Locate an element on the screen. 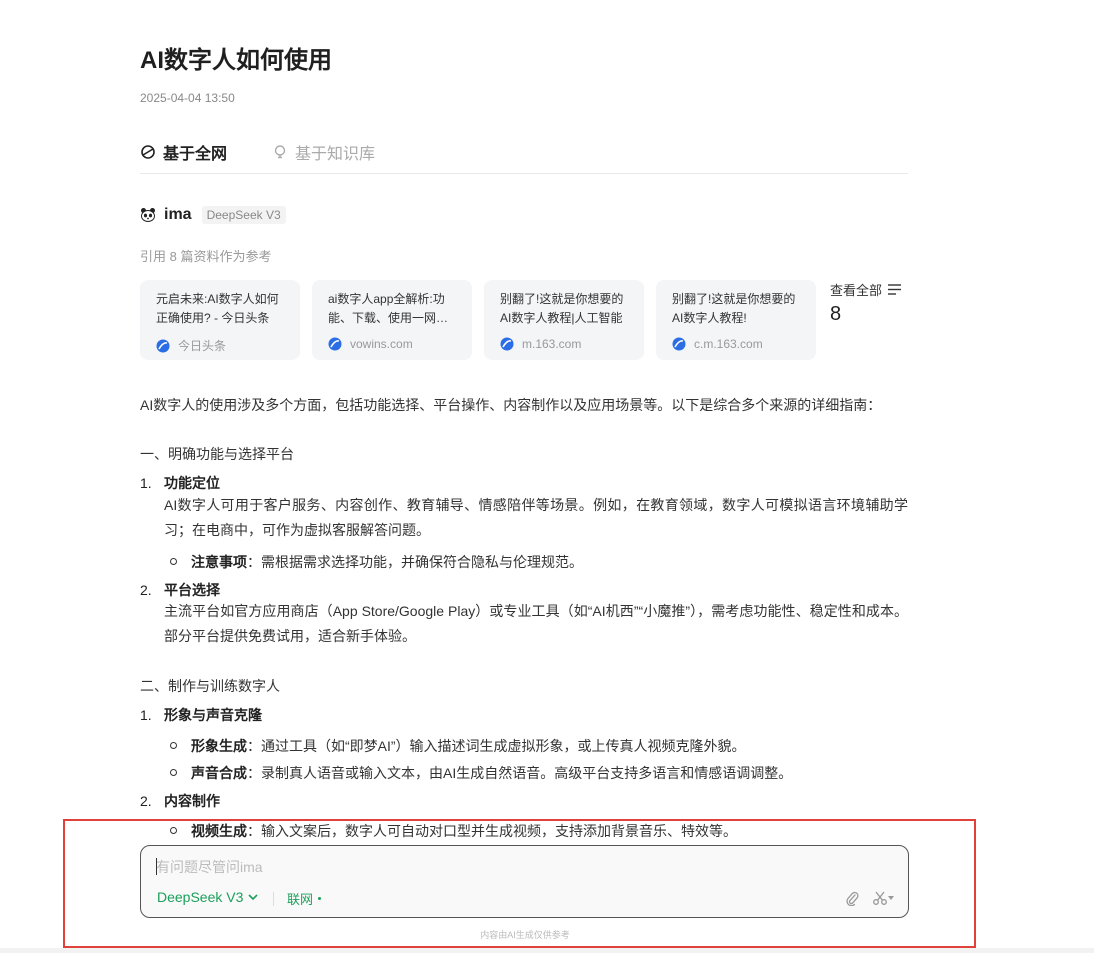 The width and height of the screenshot is (1094, 953). assistant-header: ima DeepSeek V3 is located at coordinates (213, 215).